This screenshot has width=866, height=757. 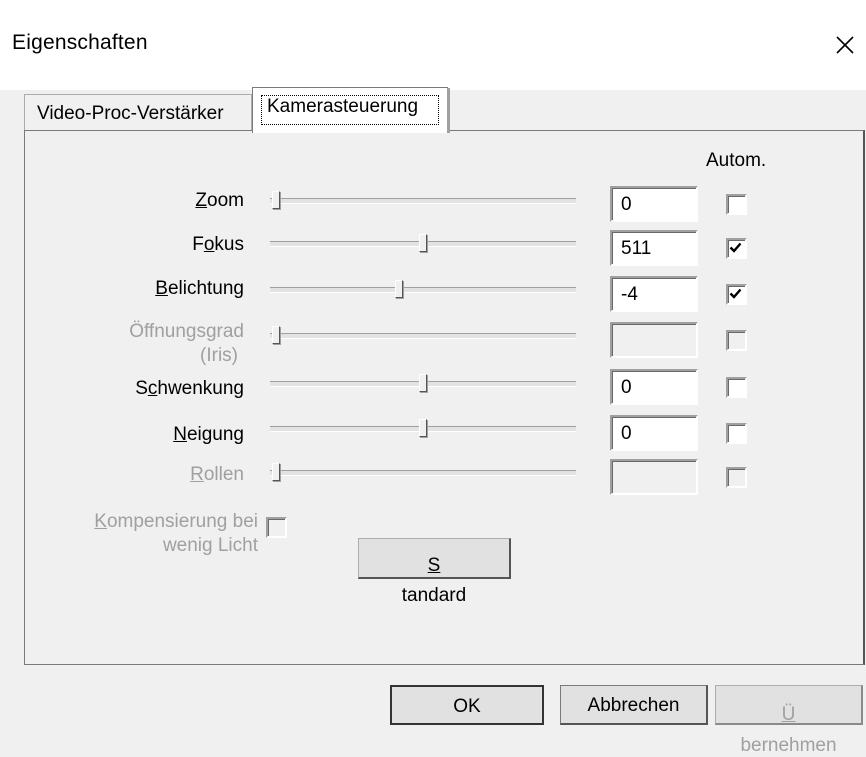 What do you see at coordinates (736, 340) in the screenshot?
I see `iris-auto-checkbox` at bounding box center [736, 340].